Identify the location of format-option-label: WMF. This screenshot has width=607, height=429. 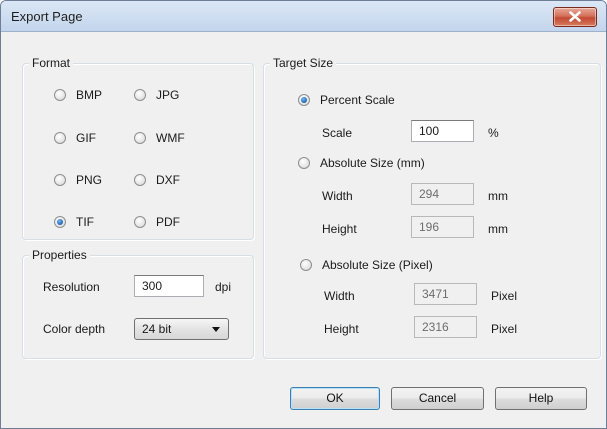
(170, 138).